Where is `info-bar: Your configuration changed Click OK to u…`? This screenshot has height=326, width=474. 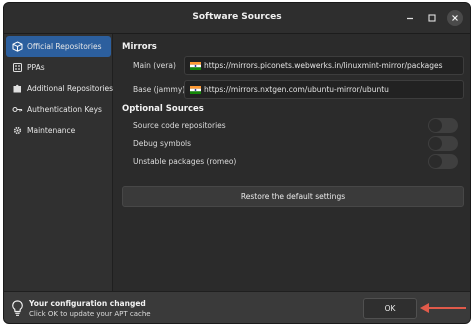
info-bar: Your configuration changed Click OK to u… is located at coordinates (237, 307).